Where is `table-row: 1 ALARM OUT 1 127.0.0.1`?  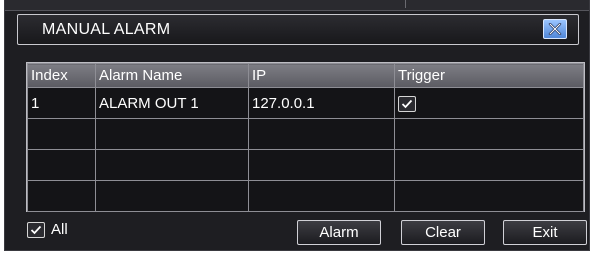 table-row: 1 ALARM OUT 1 127.0.0.1 is located at coordinates (305, 103).